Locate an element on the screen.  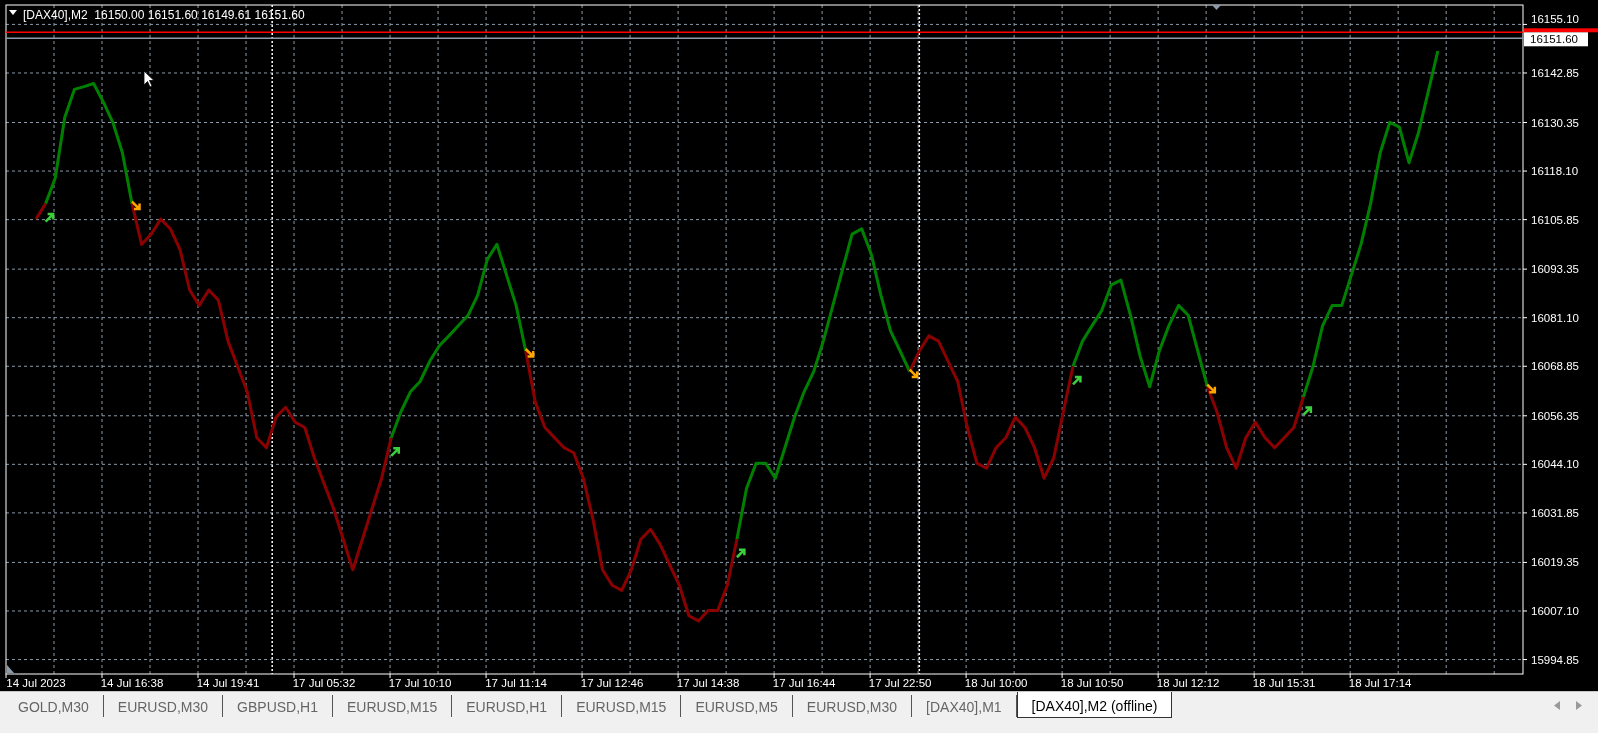
dropdown-triangle-icon is located at coordinates (13, 12).